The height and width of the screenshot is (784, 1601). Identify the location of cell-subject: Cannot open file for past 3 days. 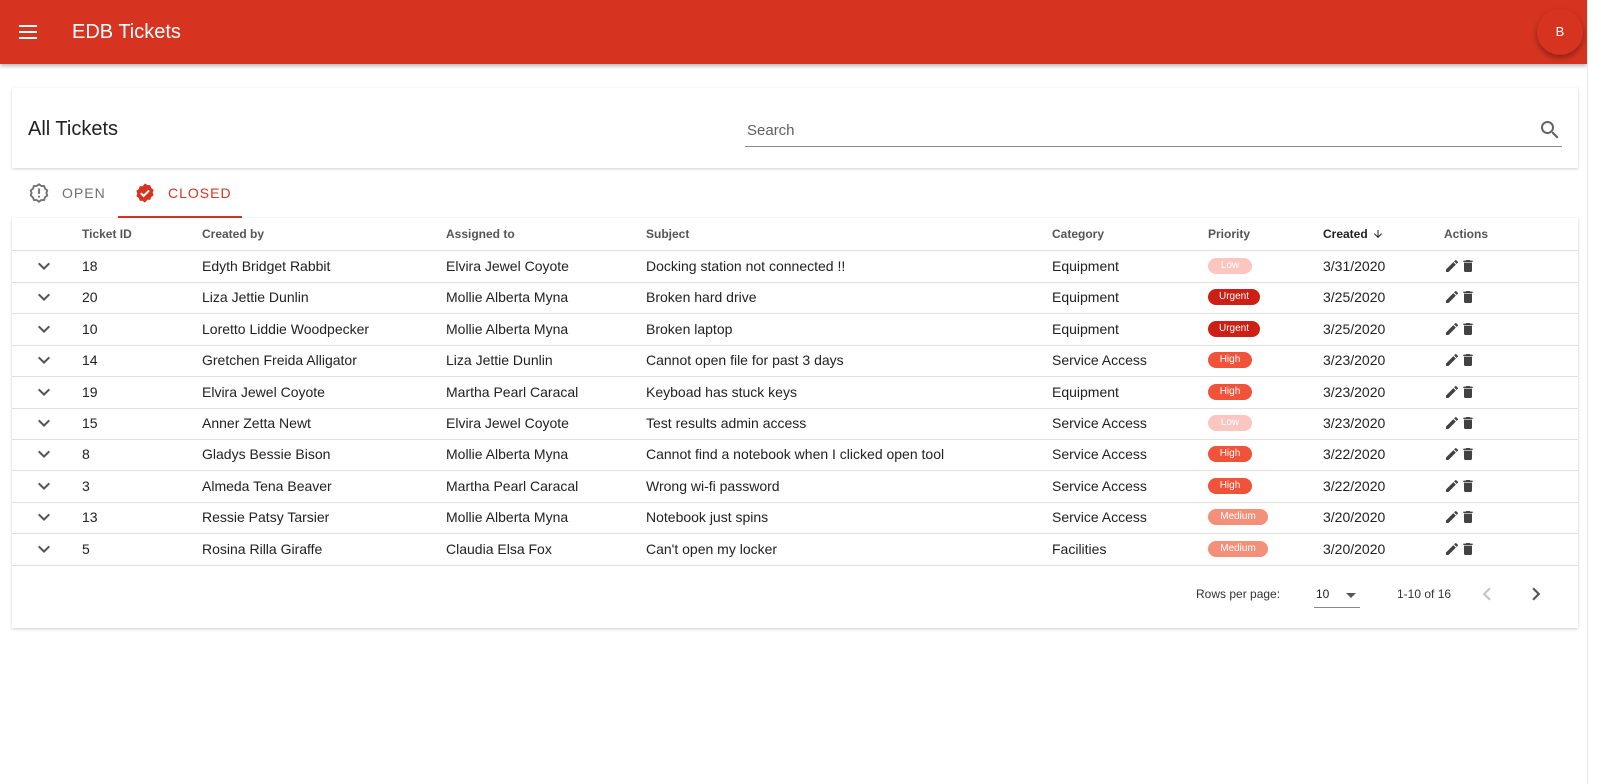
(745, 360).